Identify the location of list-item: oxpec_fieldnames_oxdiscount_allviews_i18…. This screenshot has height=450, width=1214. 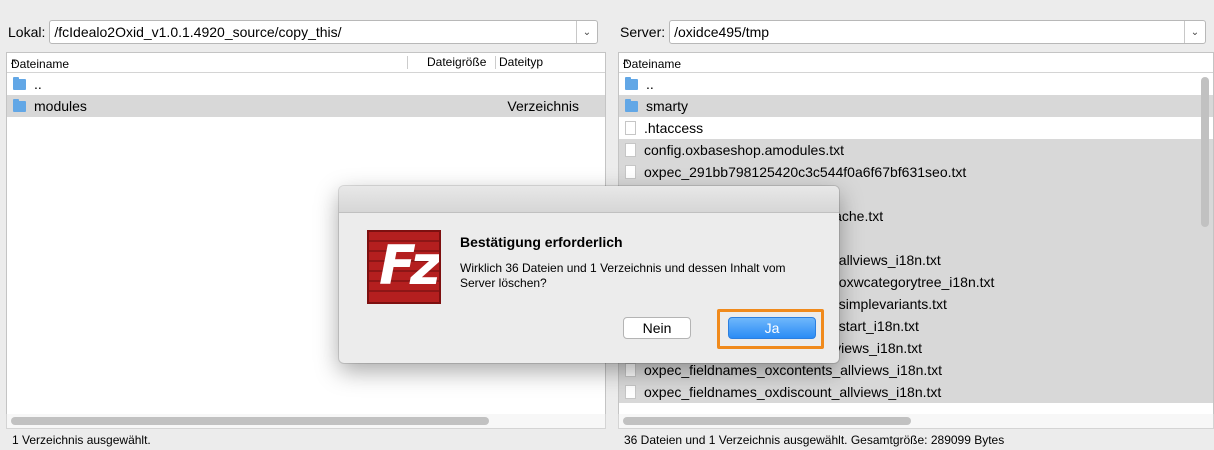
(916, 392).